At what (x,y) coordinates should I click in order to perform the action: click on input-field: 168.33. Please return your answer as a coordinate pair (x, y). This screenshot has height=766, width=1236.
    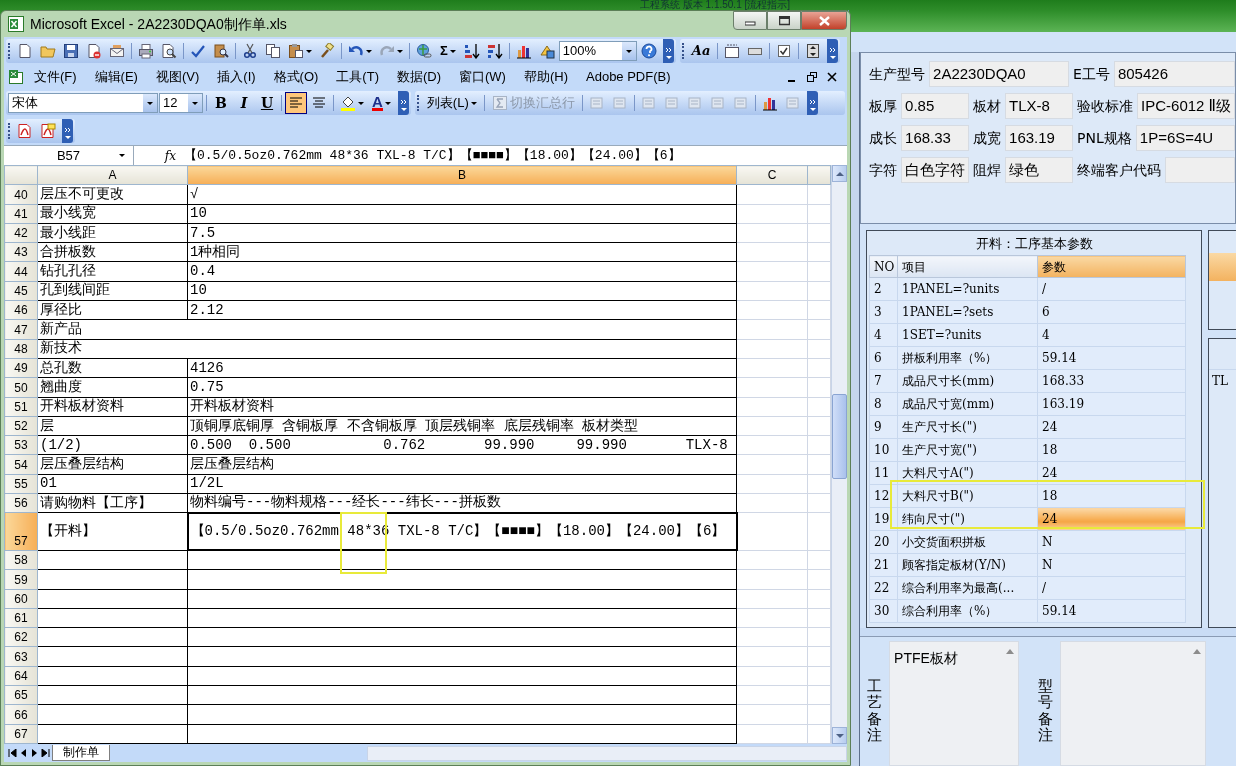
    Looking at the image, I should click on (935, 138).